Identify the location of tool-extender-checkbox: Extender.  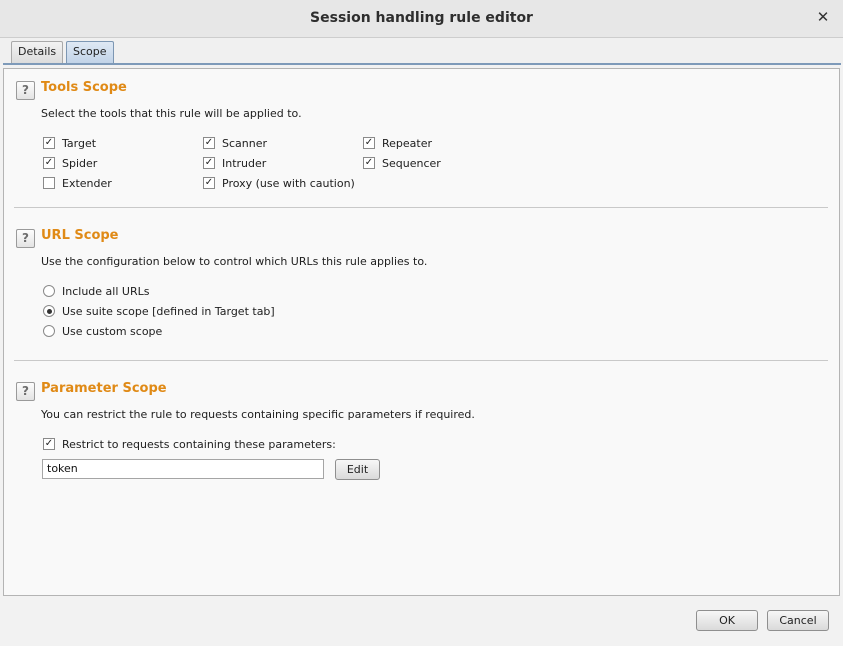
(77, 183).